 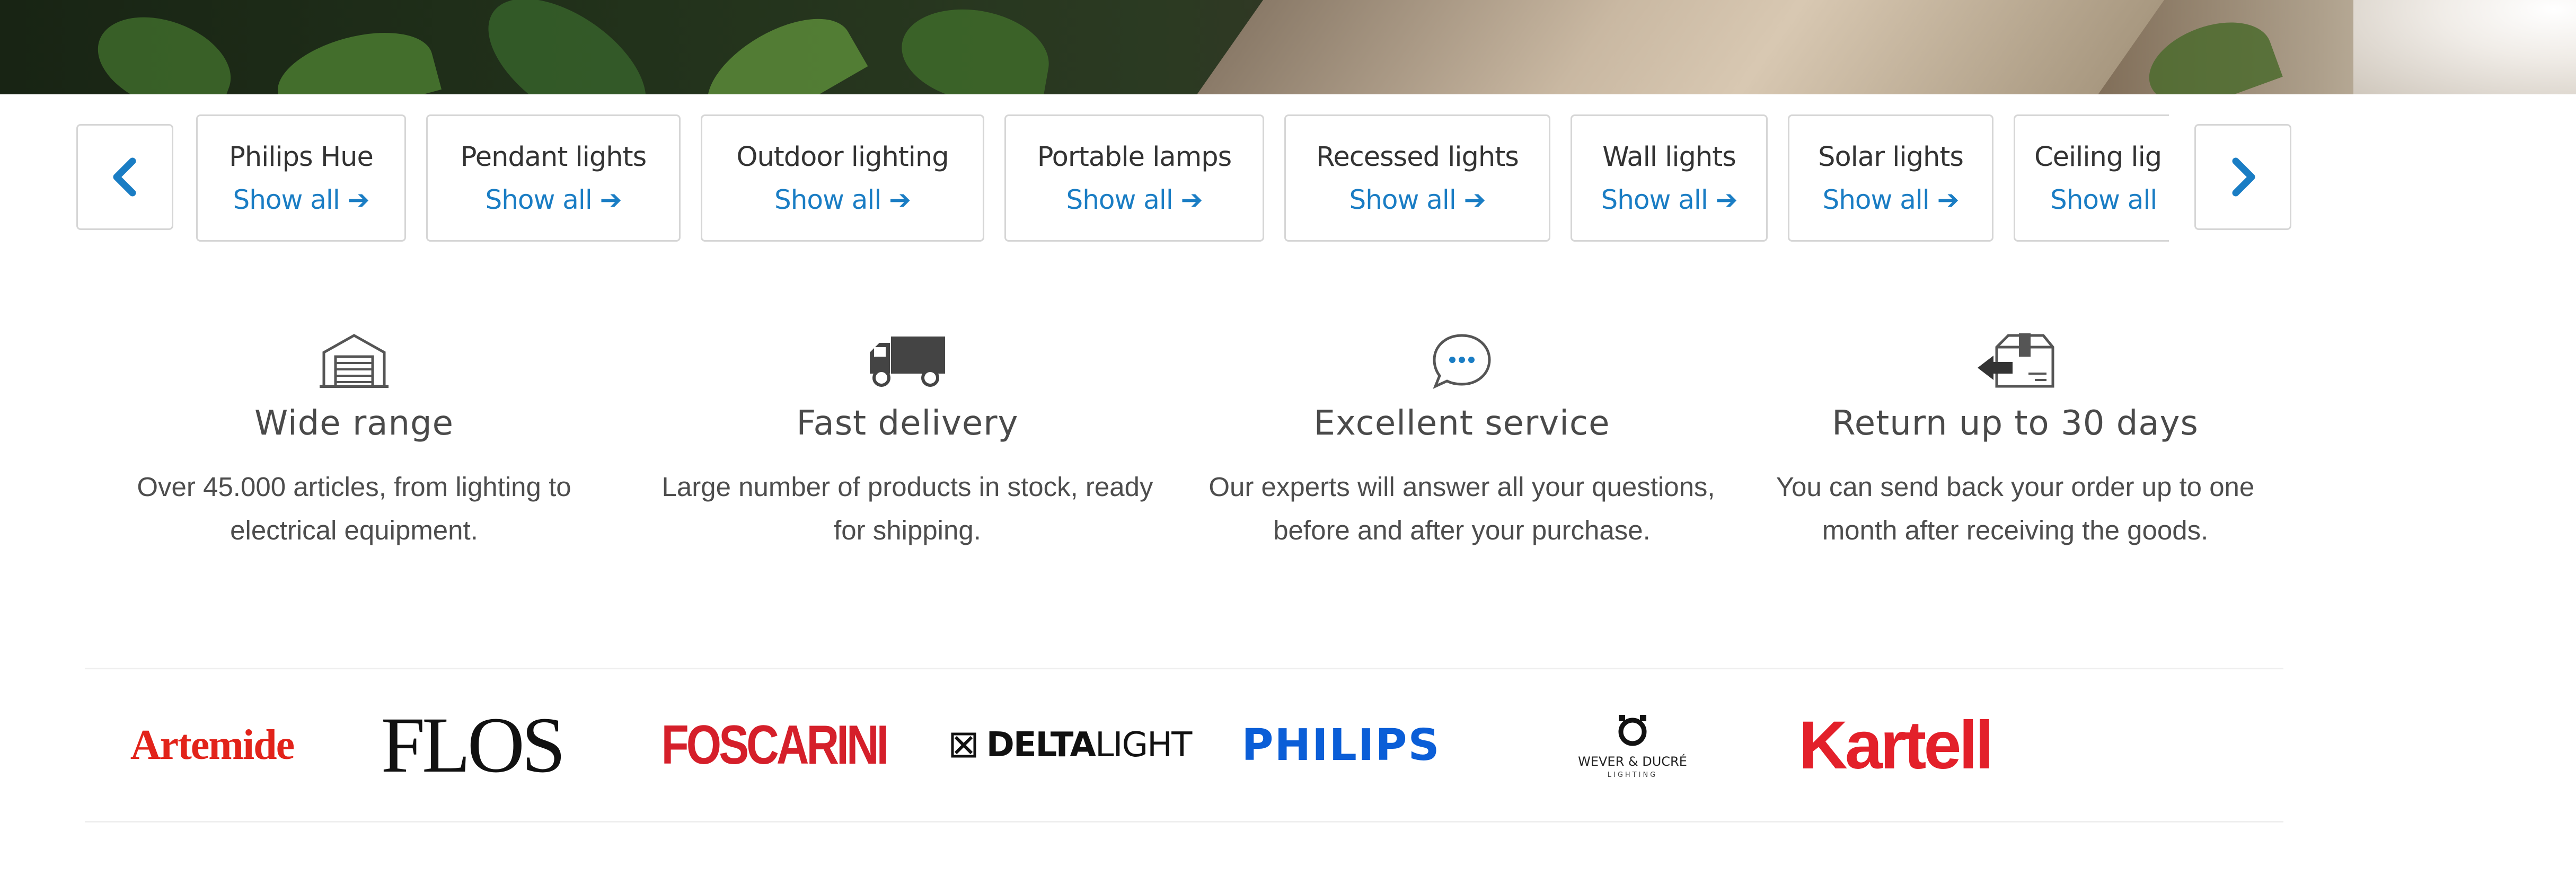 I want to click on return-box-icon, so click(x=2016, y=360).